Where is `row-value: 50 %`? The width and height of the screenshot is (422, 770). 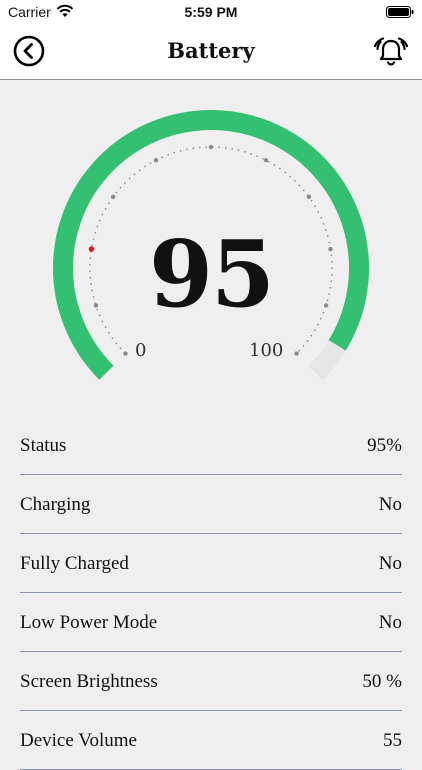 row-value: 50 % is located at coordinates (382, 681).